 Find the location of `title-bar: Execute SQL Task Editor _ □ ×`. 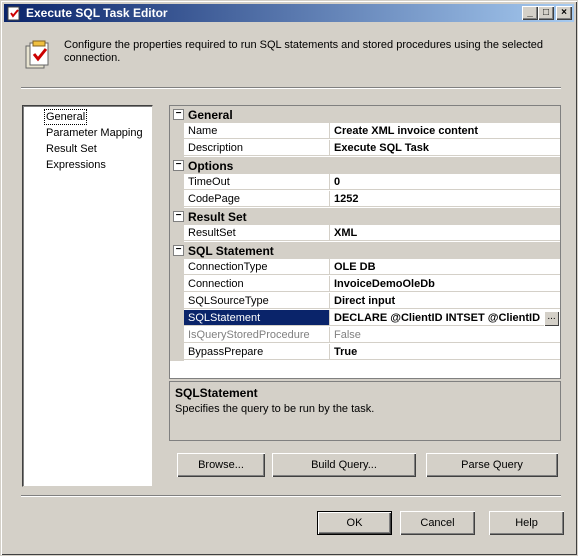

title-bar: Execute SQL Task Editor _ □ × is located at coordinates (289, 13).